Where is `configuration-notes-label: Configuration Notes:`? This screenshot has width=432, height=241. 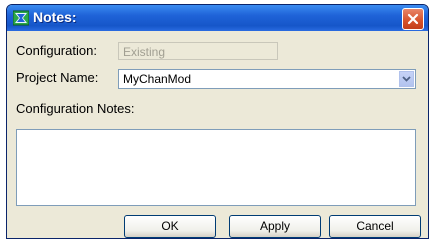
configuration-notes-label: Configuration Notes: is located at coordinates (75, 108).